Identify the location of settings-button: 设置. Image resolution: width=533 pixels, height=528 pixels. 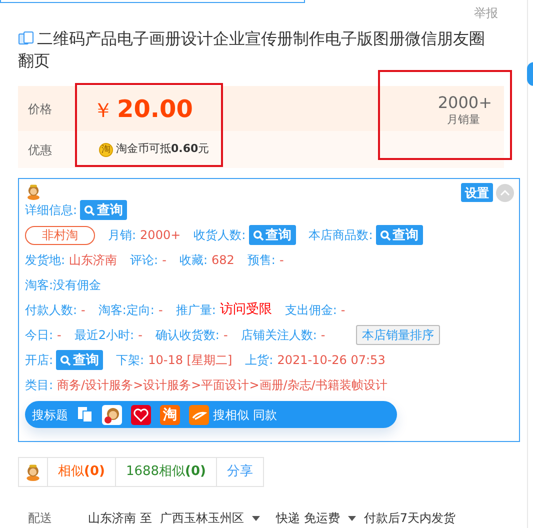
(477, 192).